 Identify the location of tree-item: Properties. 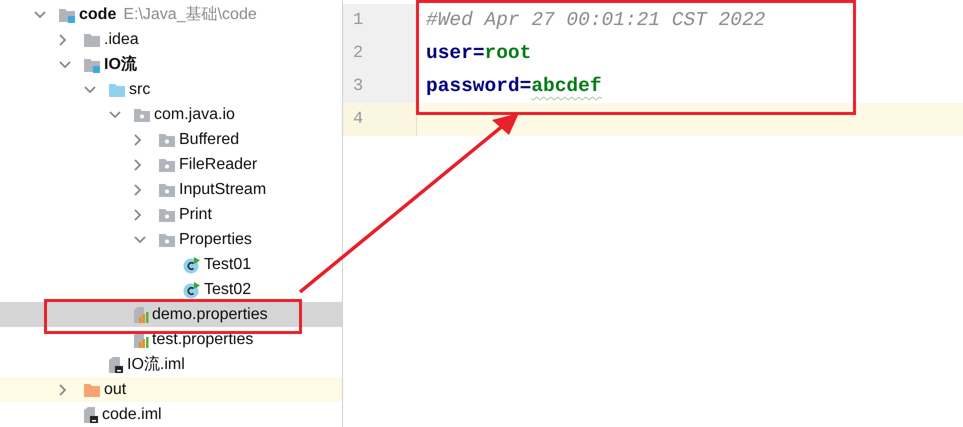
(171, 239).